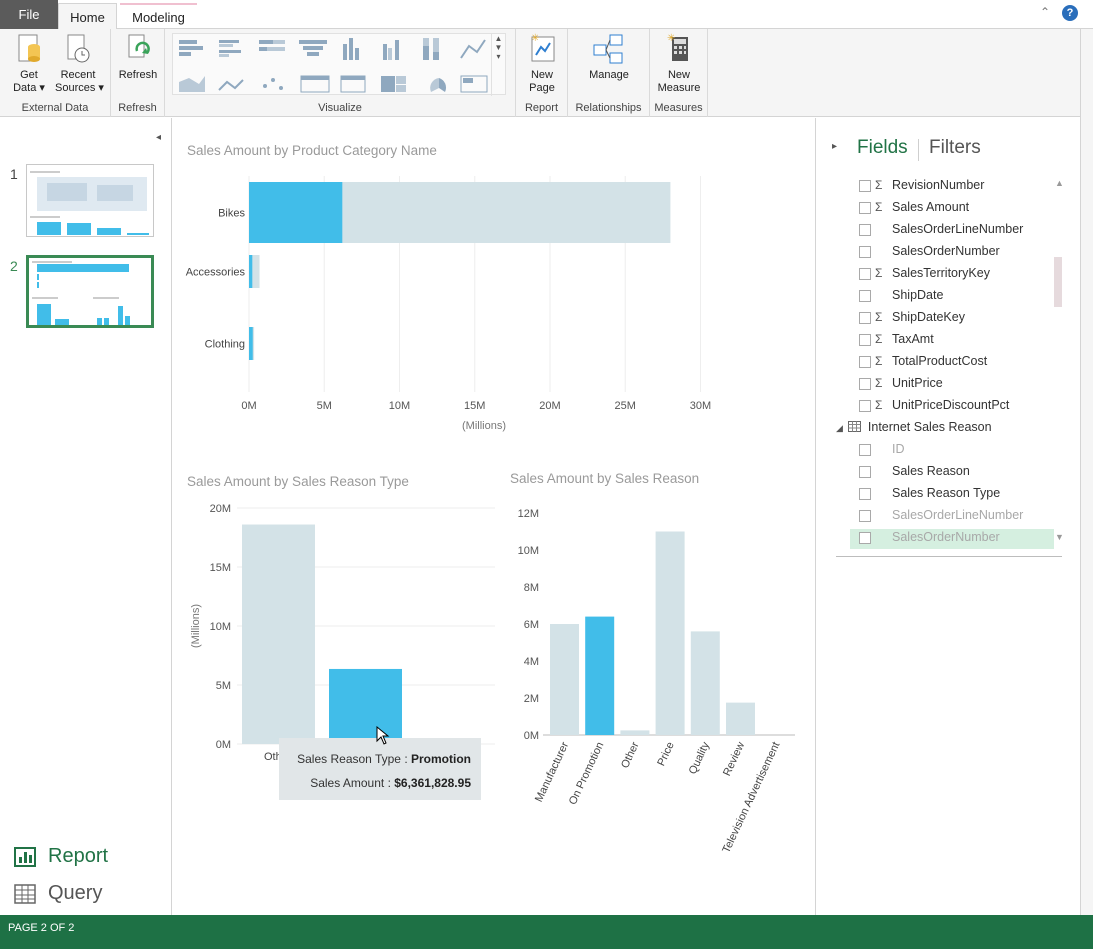 The height and width of the screenshot is (949, 1093). What do you see at coordinates (625, 406) in the screenshot?
I see `x-tick-label: 25M` at bounding box center [625, 406].